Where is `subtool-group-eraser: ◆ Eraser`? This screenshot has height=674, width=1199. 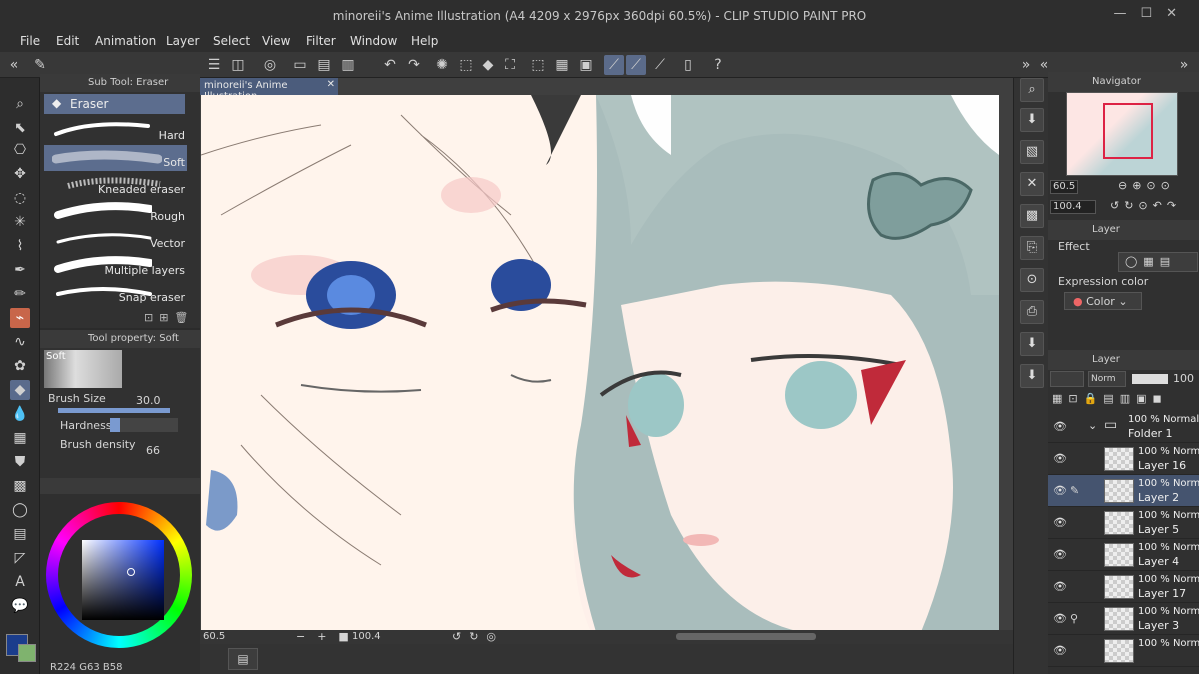
subtool-group-eraser: ◆ Eraser is located at coordinates (114, 104).